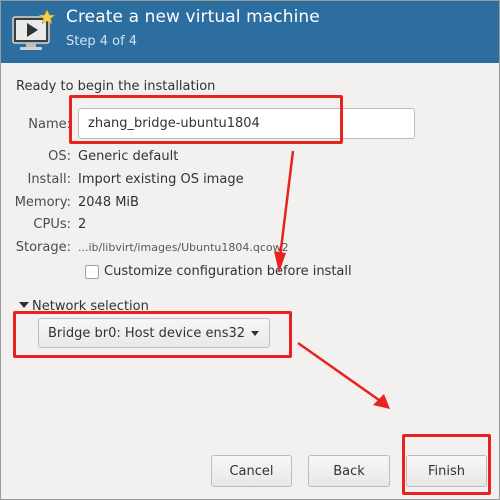  Describe the element at coordinates (446, 471) in the screenshot. I see `finish-button: Finish` at that location.